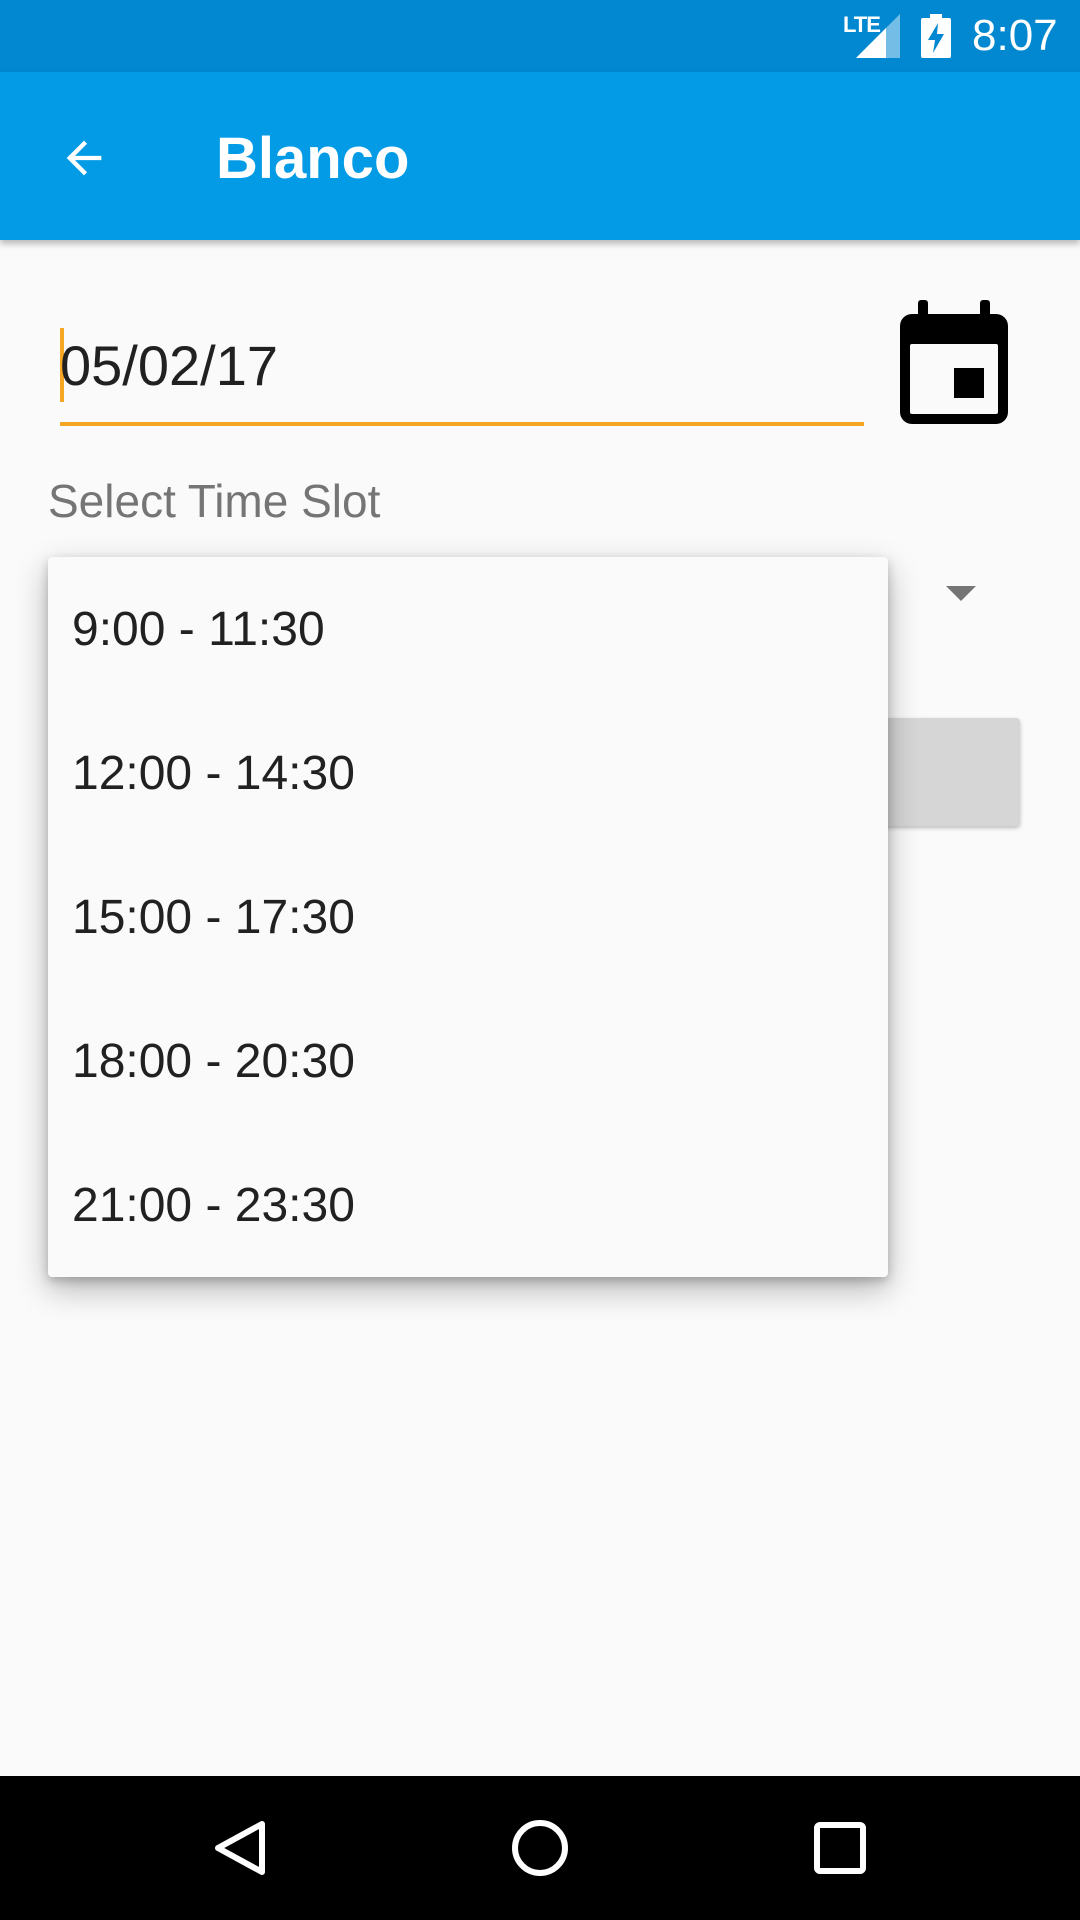  Describe the element at coordinates (961, 593) in the screenshot. I see `chevron-down-icon` at that location.